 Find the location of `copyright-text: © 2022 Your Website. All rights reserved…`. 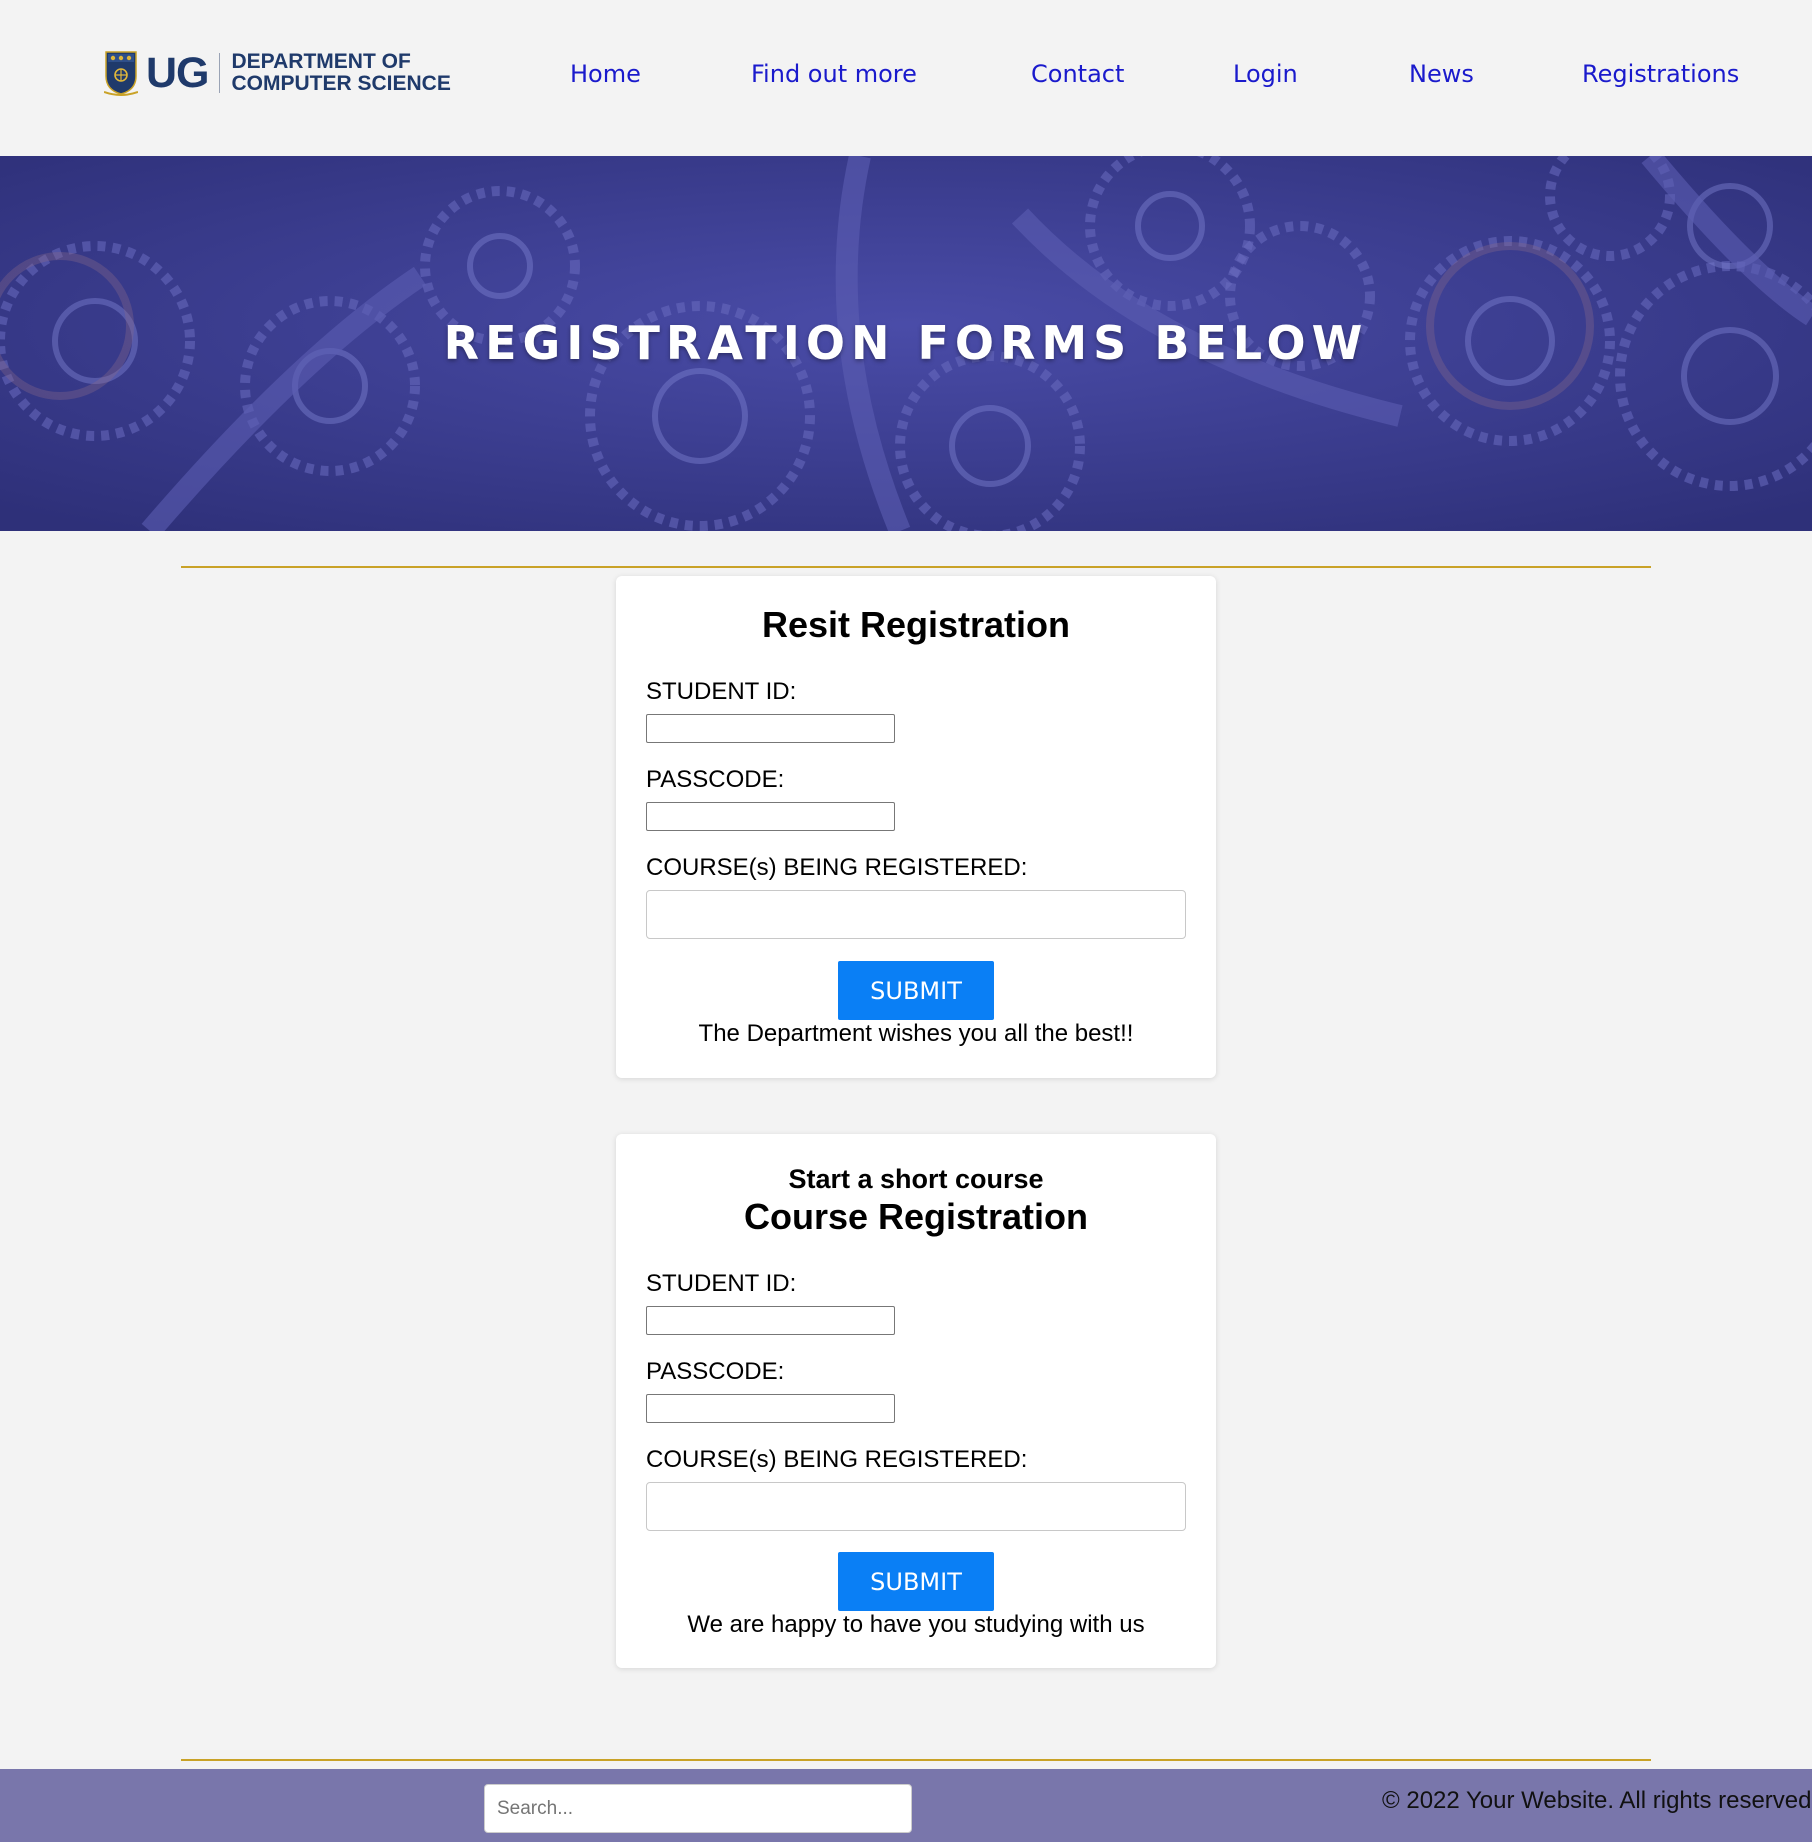

copyright-text: © 2022 Your Website. All rights reserved… is located at coordinates (1597, 1800).